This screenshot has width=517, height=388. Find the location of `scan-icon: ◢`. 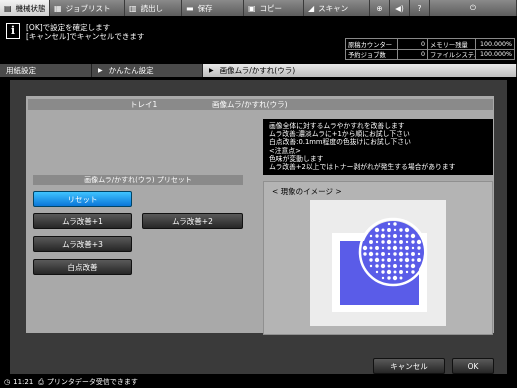

scan-icon: ◢ is located at coordinates (311, 8).